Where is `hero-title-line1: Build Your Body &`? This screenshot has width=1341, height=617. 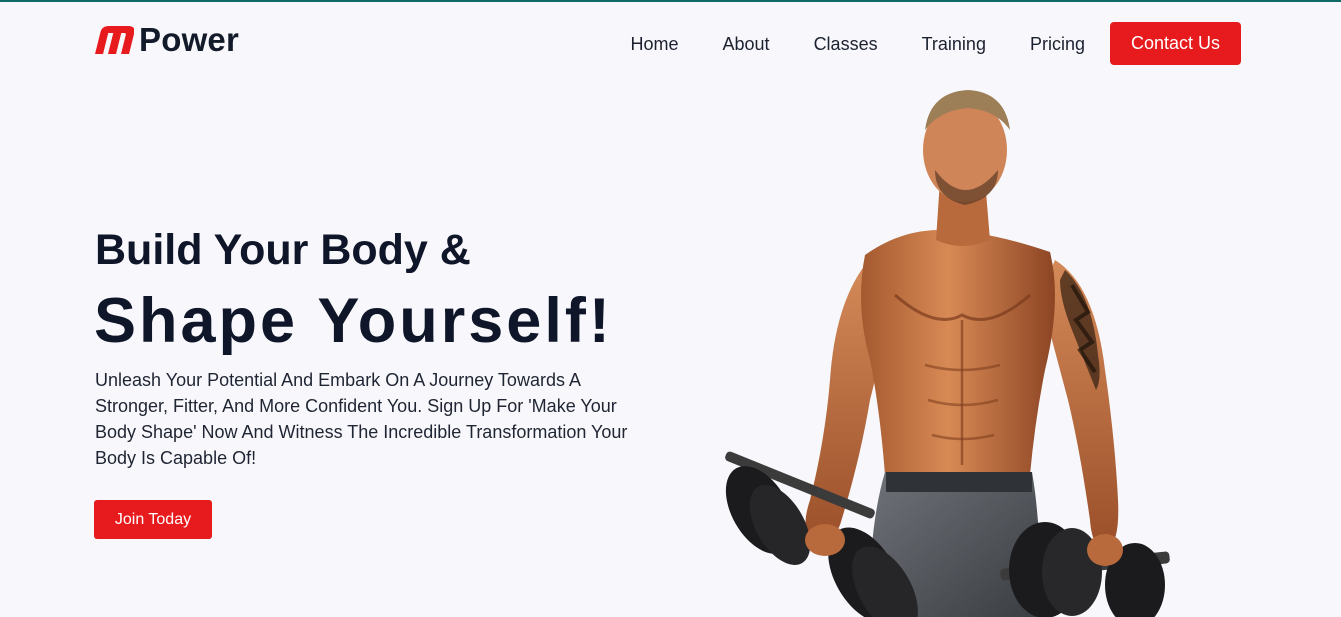
hero-title-line1: Build Your Body & is located at coordinates (283, 250).